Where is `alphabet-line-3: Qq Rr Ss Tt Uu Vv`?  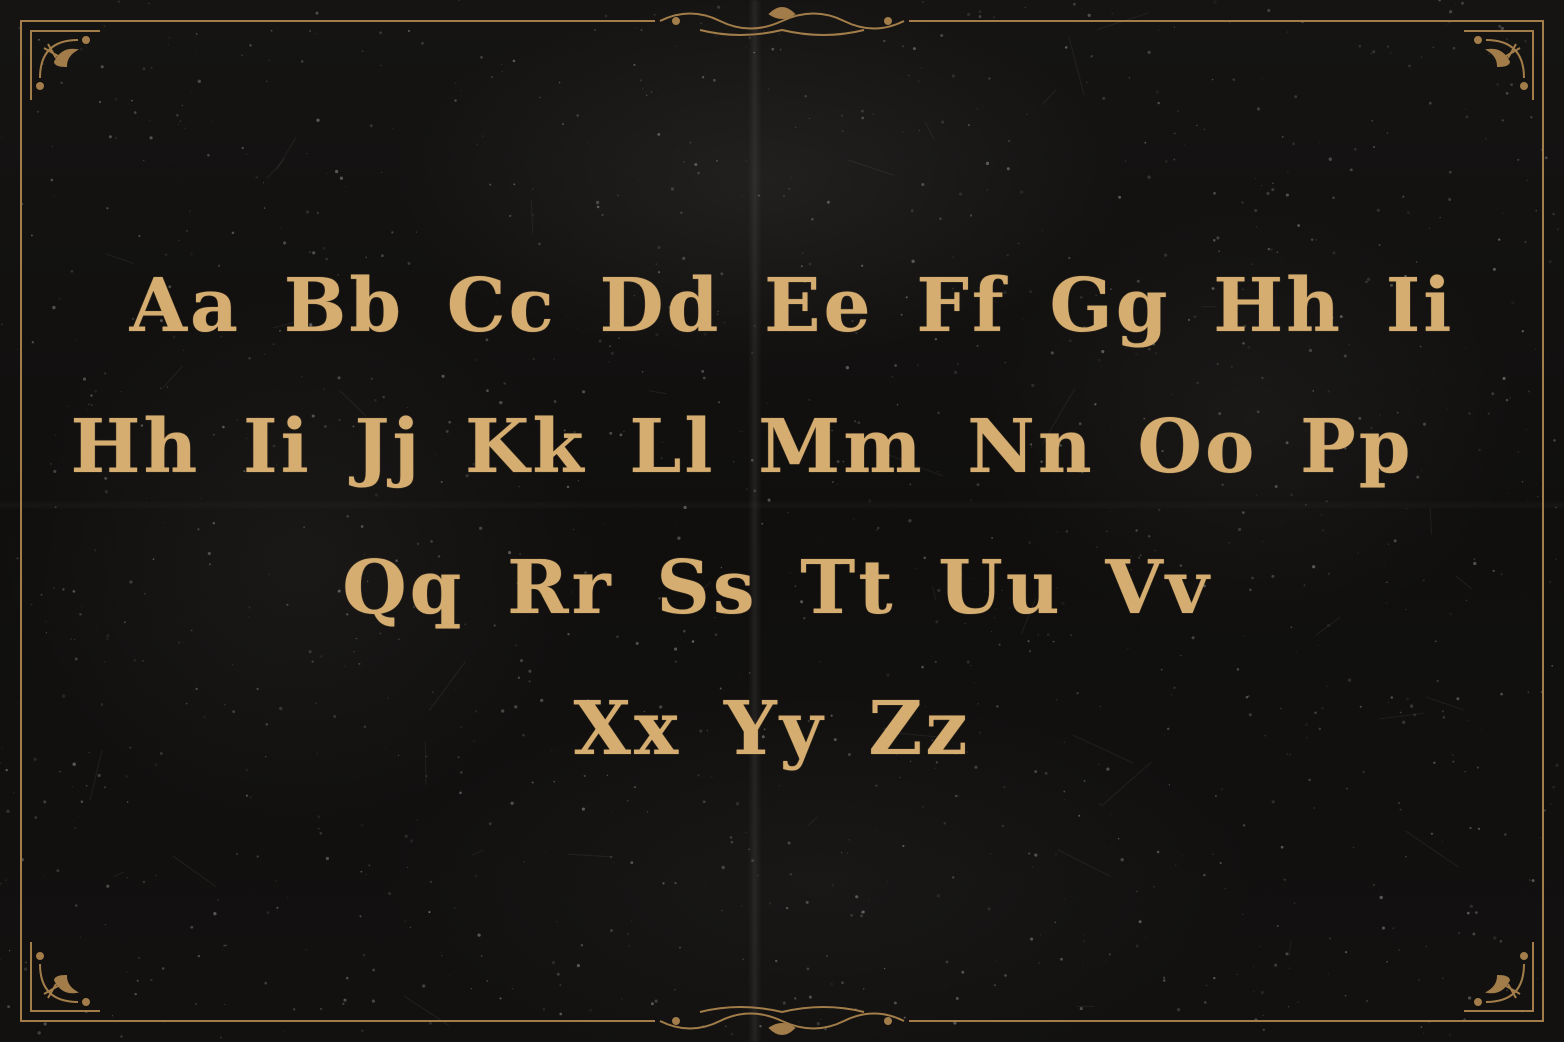
alphabet-line-3: Qq Rr Ss Tt Uu Vv is located at coordinates (777, 588).